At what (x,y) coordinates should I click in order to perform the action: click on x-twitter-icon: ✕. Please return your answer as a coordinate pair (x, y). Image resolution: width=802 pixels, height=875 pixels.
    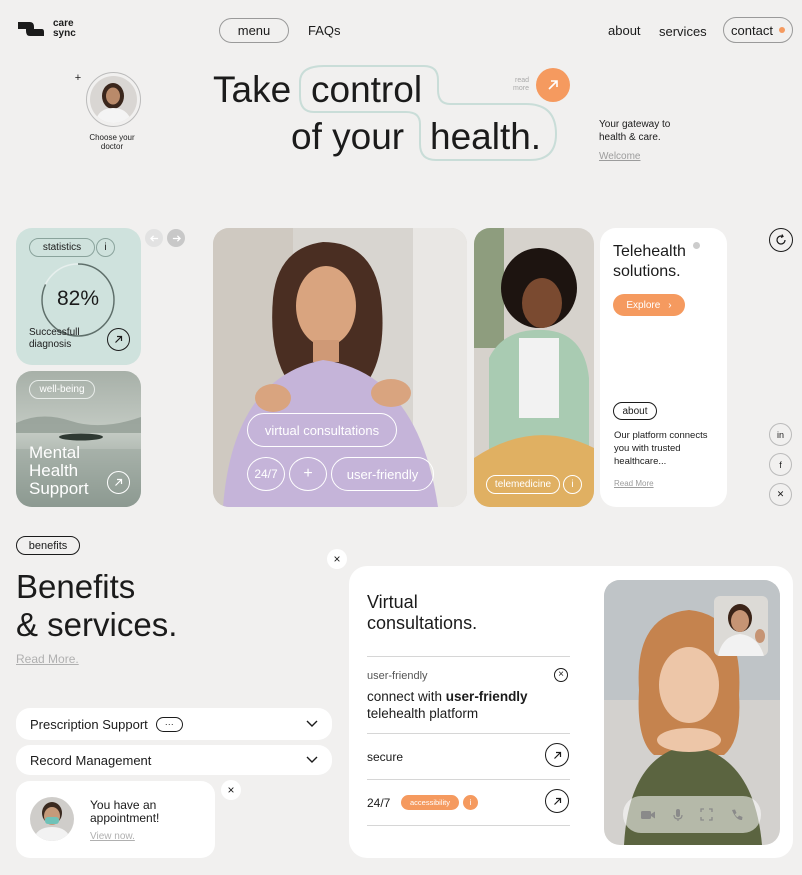
    Looking at the image, I should click on (780, 494).